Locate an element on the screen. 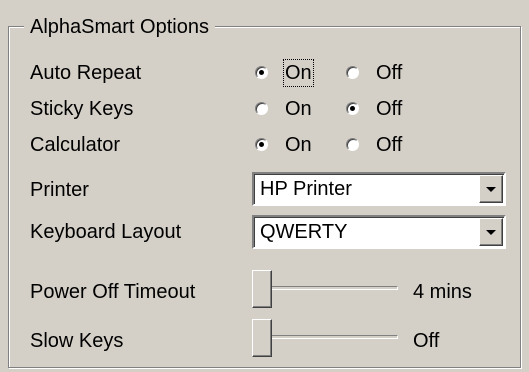  sticky-keys-off-label: Off is located at coordinates (389, 109).